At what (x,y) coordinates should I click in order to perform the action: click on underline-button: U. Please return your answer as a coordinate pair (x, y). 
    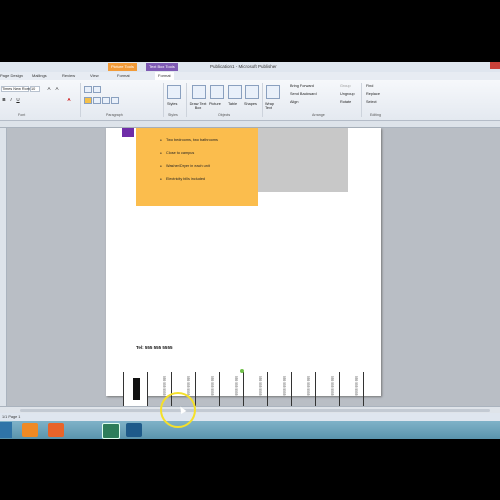
    Looking at the image, I should click on (18, 99).